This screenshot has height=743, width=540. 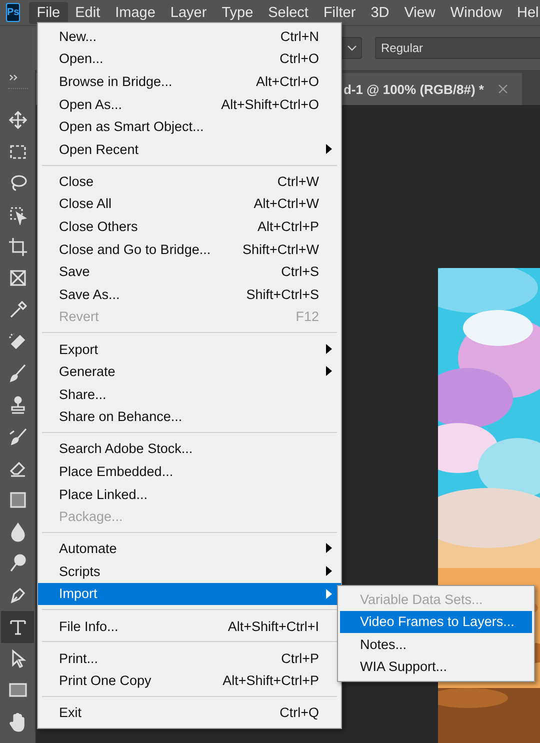 I want to click on tool-button, so click(x=17, y=627).